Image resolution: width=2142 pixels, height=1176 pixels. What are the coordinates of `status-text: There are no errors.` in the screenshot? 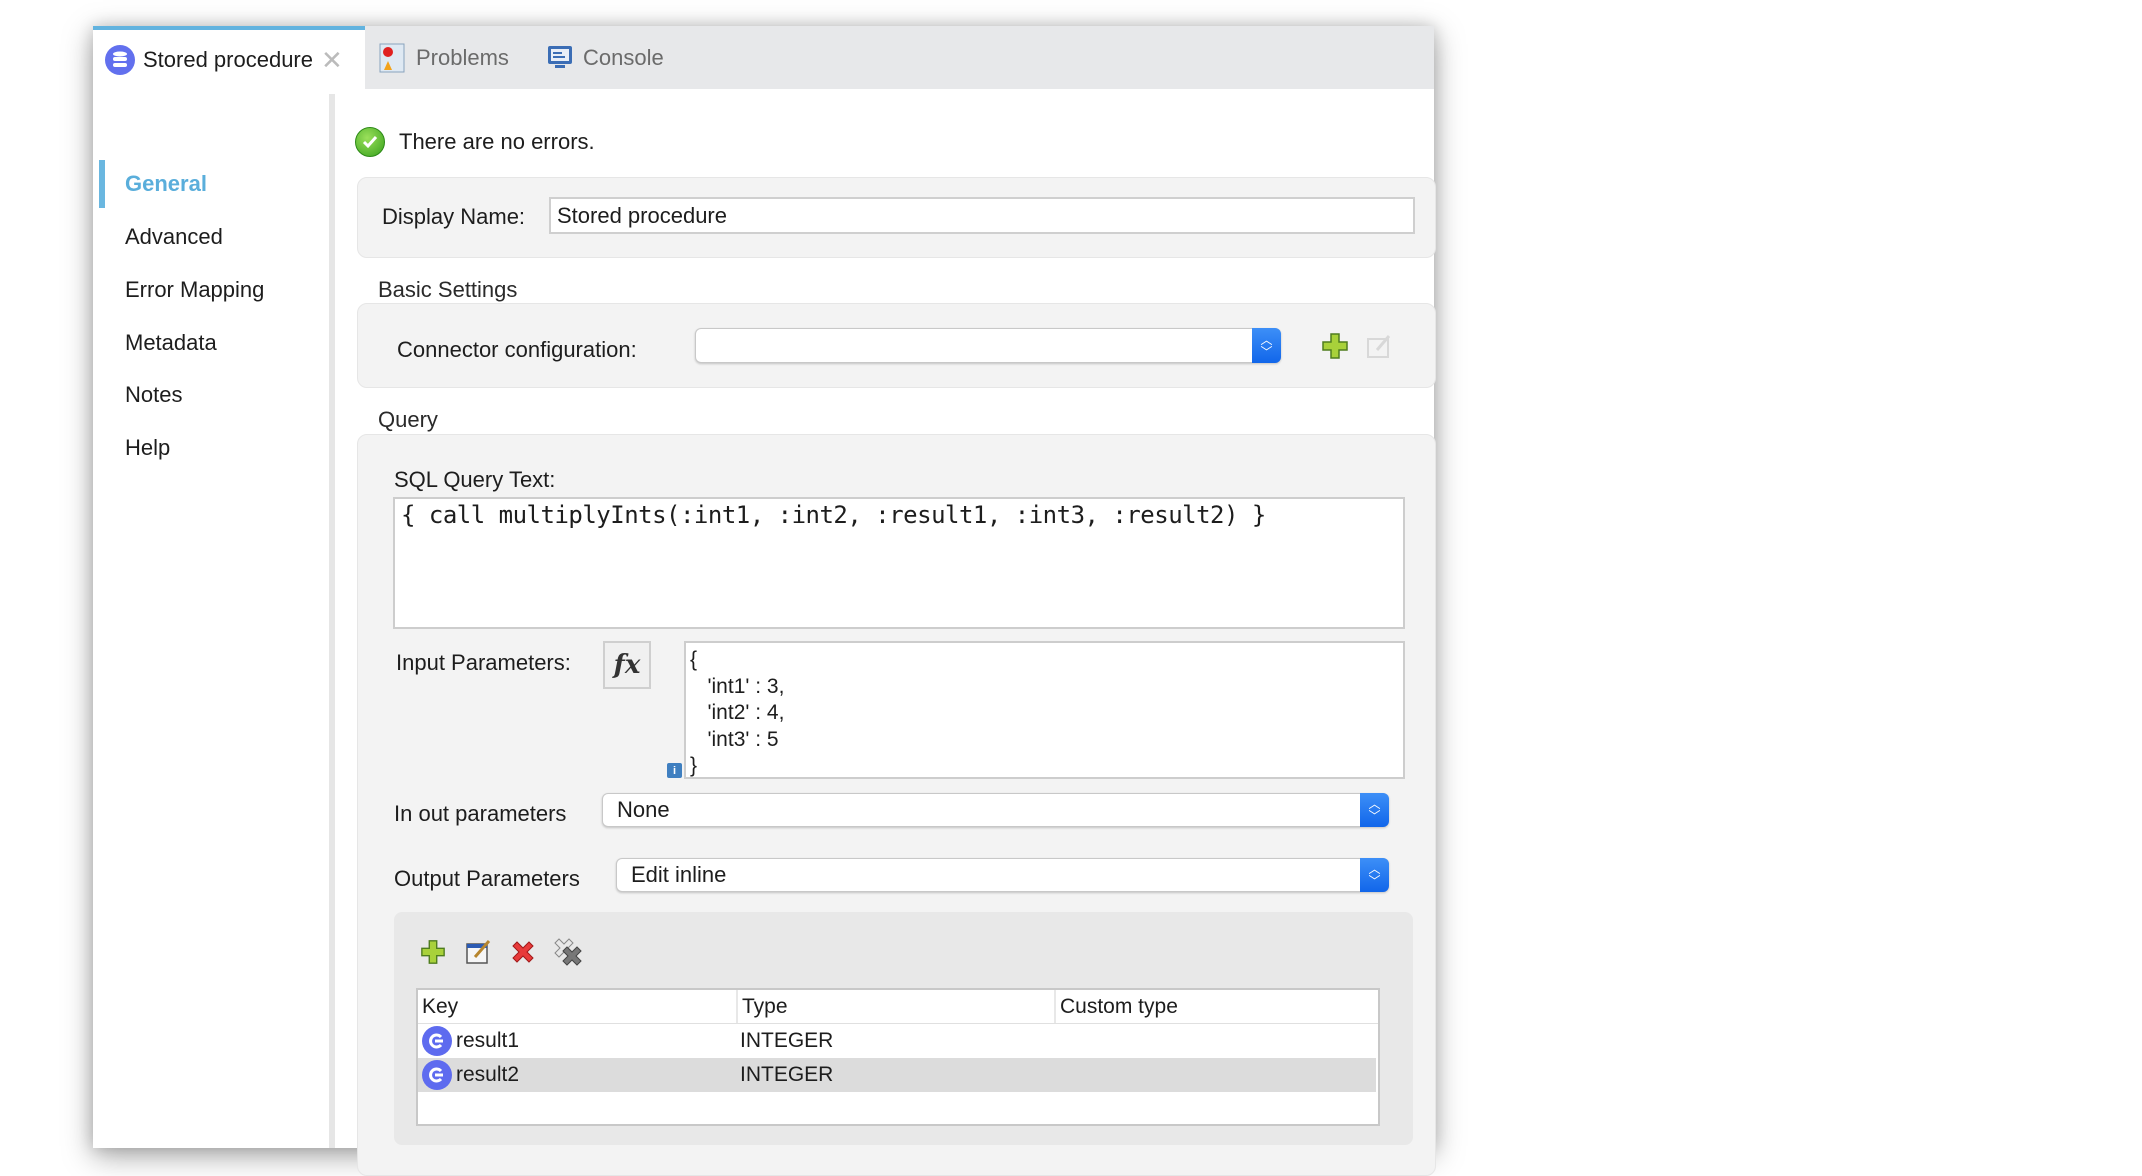 It's located at (497, 141).